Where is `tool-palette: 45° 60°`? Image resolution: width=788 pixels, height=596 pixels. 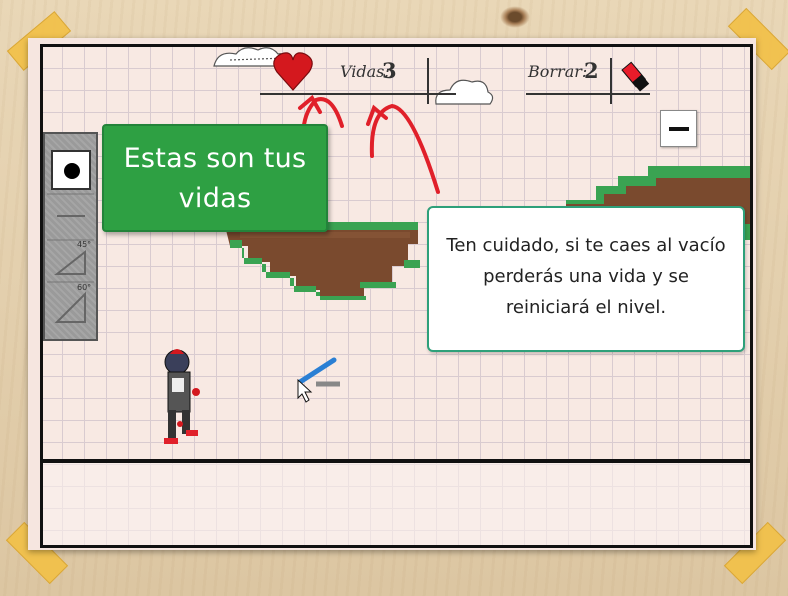
tool-palette: 45° 60° is located at coordinates (70, 236).